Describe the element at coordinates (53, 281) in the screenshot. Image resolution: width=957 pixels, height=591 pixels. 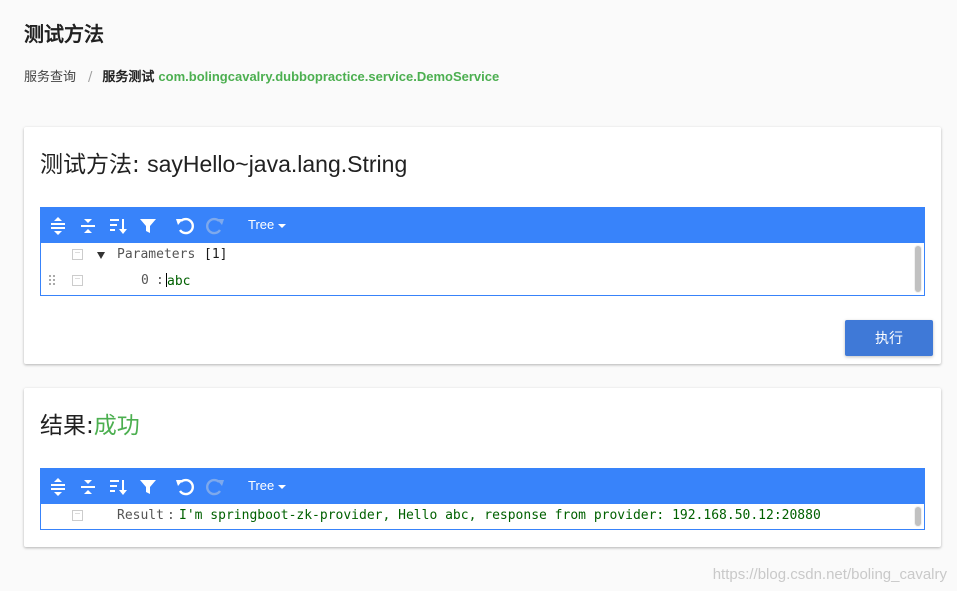
I see `drag-handle-icon` at that location.